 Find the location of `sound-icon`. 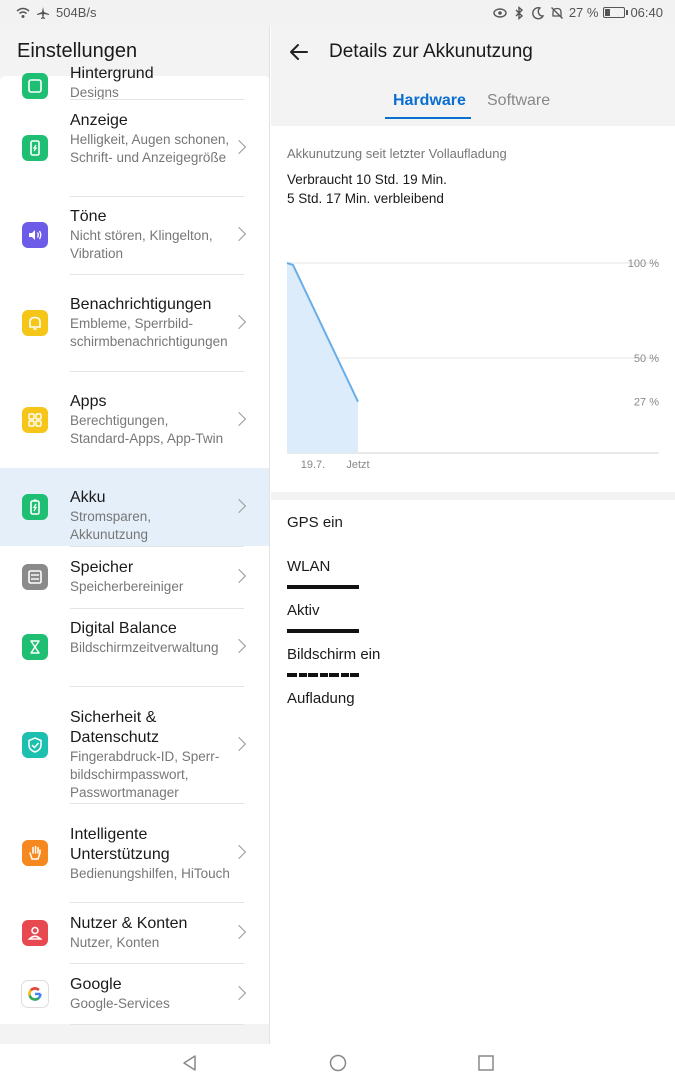

sound-icon is located at coordinates (35, 235).